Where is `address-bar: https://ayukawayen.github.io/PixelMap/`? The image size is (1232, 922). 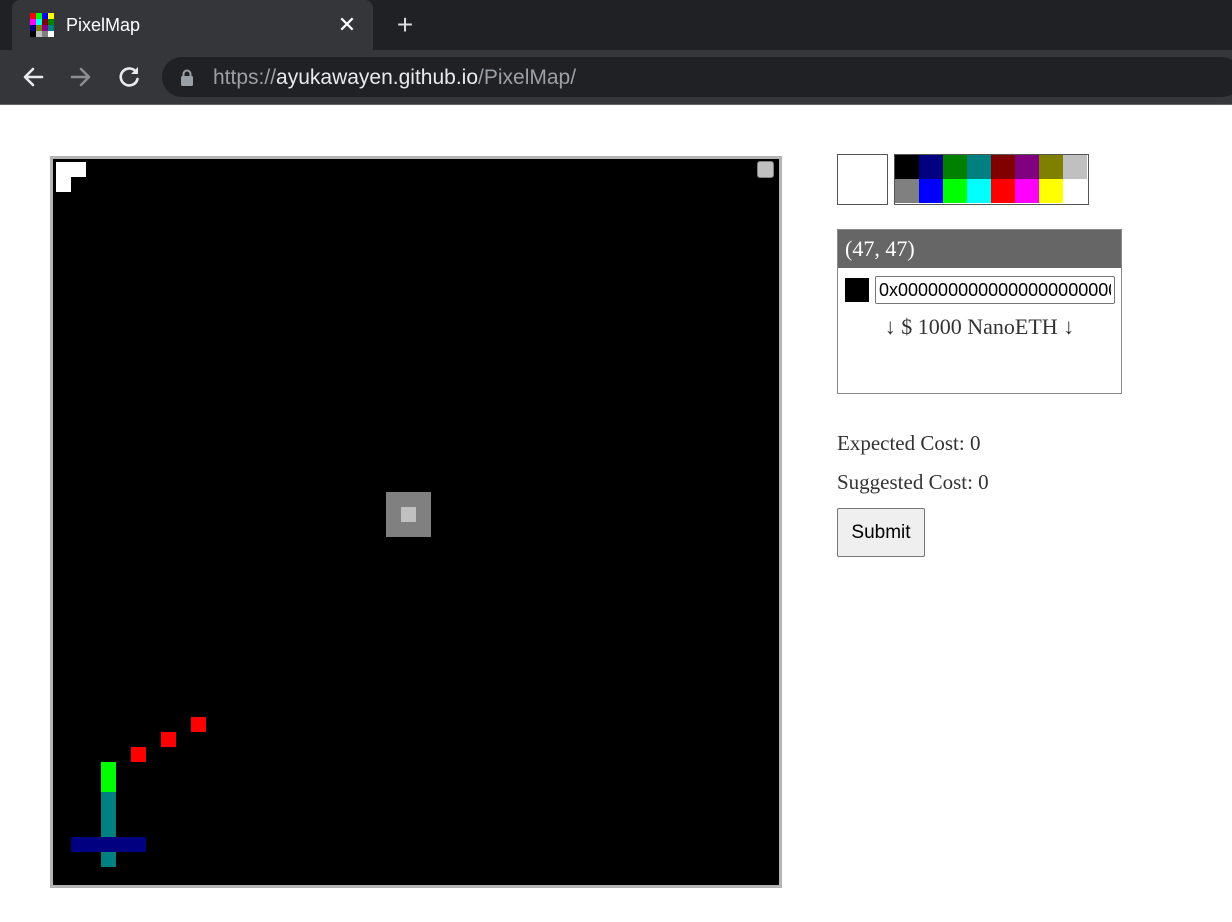
address-bar: https://ayukawayen.github.io/PixelMap/ is located at coordinates (697, 77).